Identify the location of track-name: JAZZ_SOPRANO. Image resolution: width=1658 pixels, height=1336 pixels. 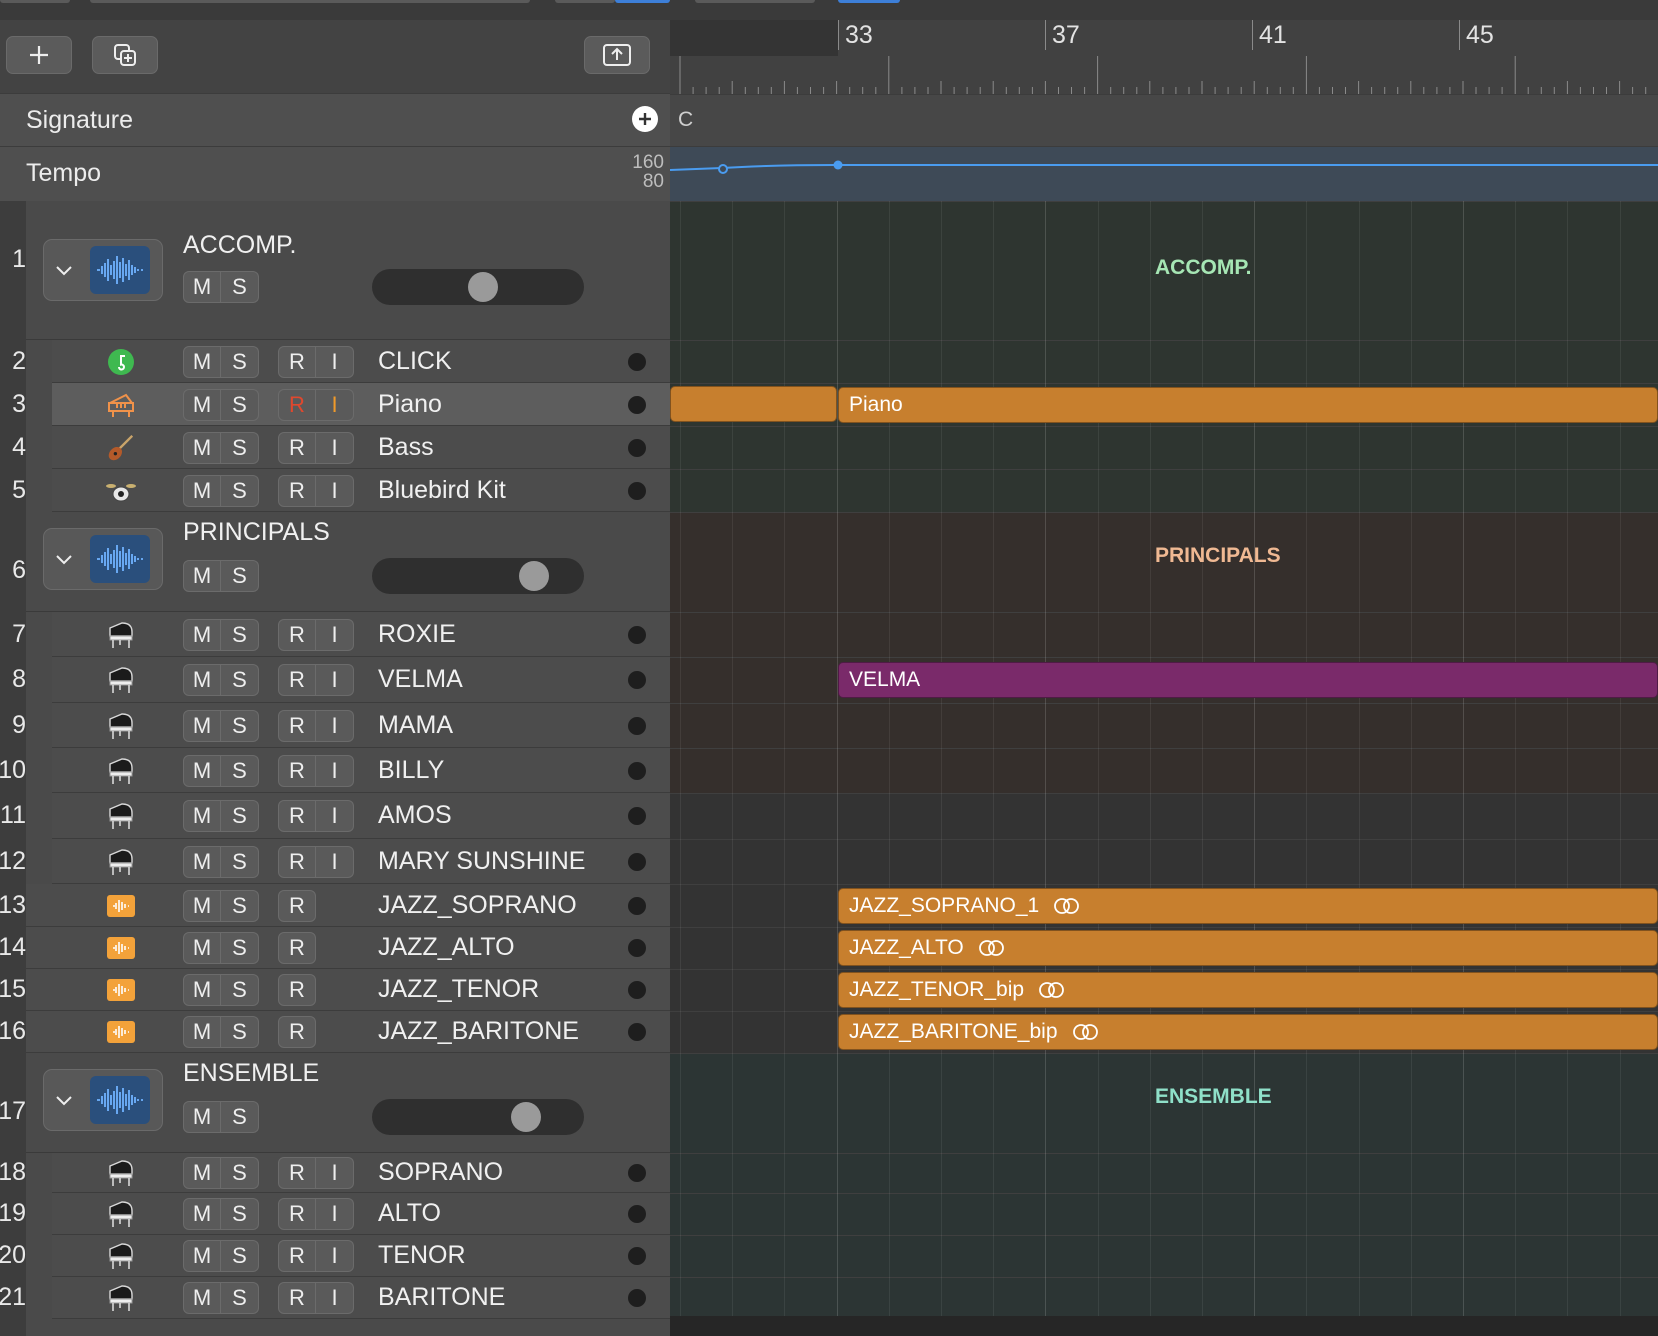
(477, 905).